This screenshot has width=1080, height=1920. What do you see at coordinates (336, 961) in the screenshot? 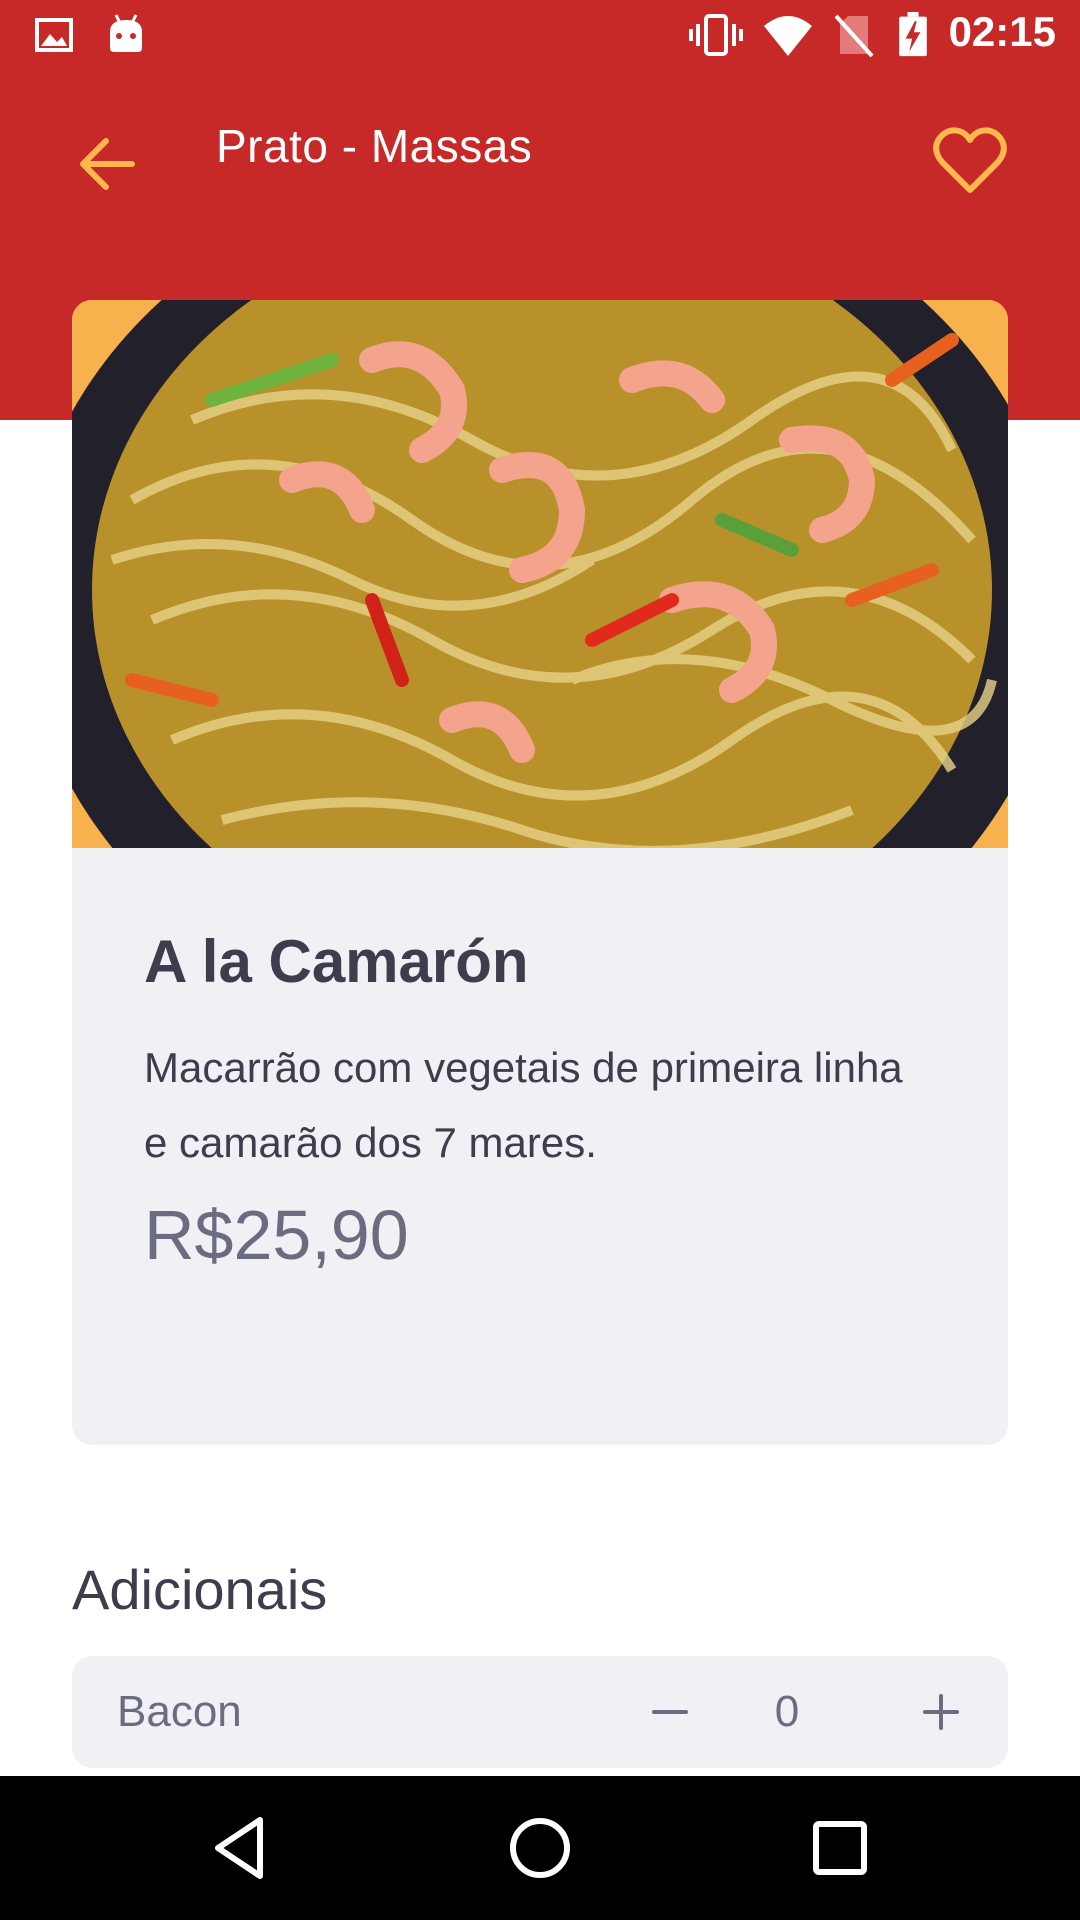
I see `dish-name: A la Camarón` at bounding box center [336, 961].